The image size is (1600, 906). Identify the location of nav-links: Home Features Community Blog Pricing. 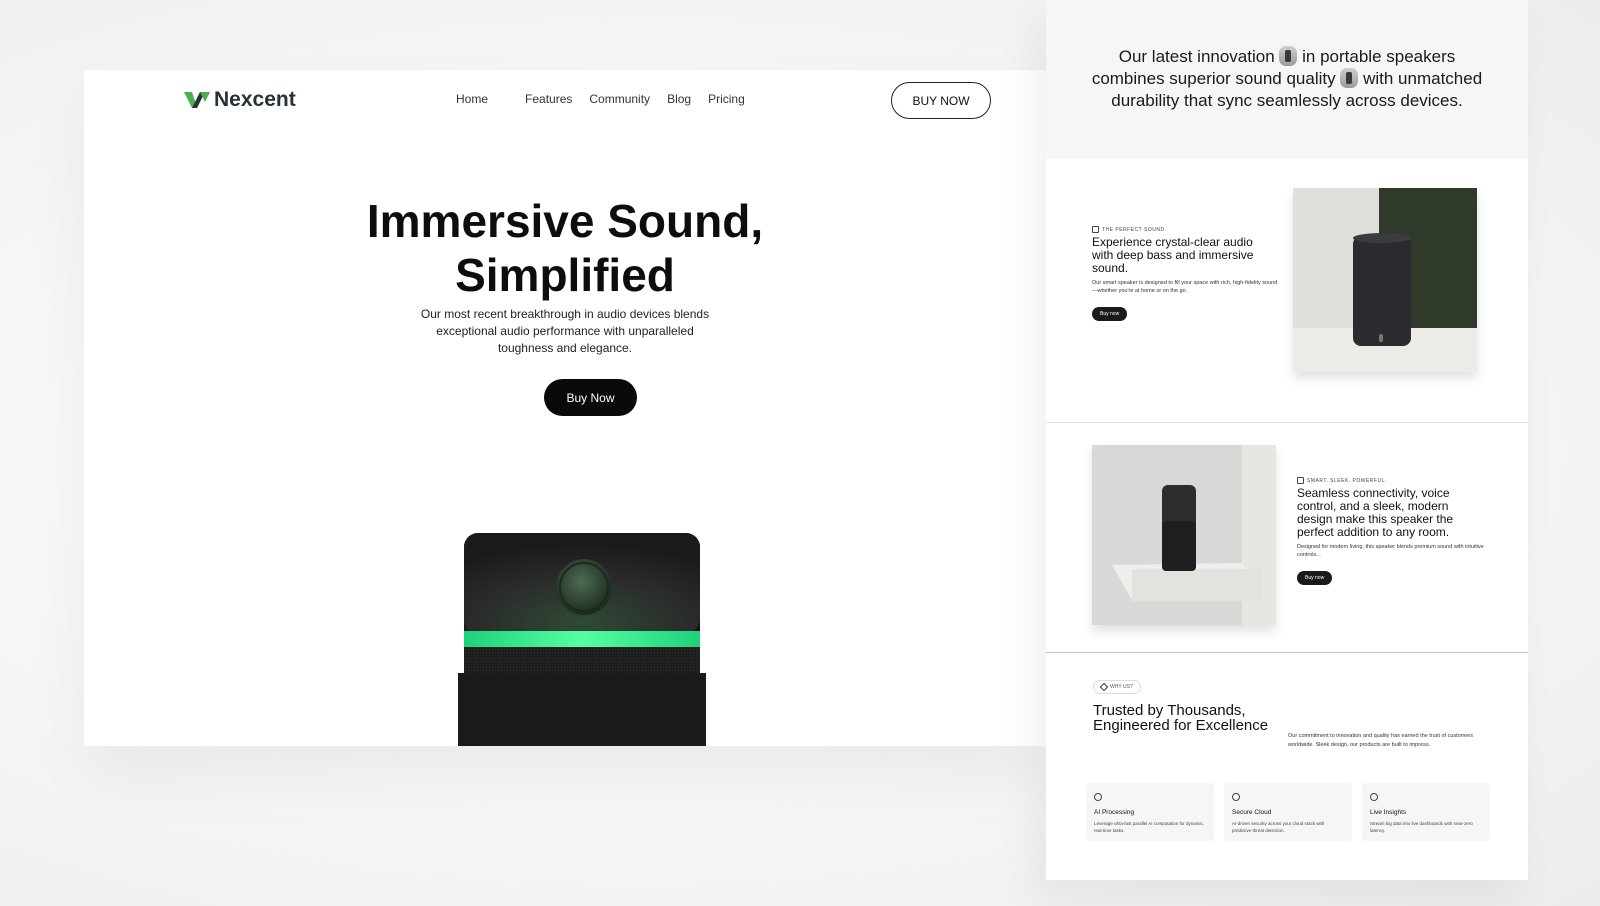
(600, 99).